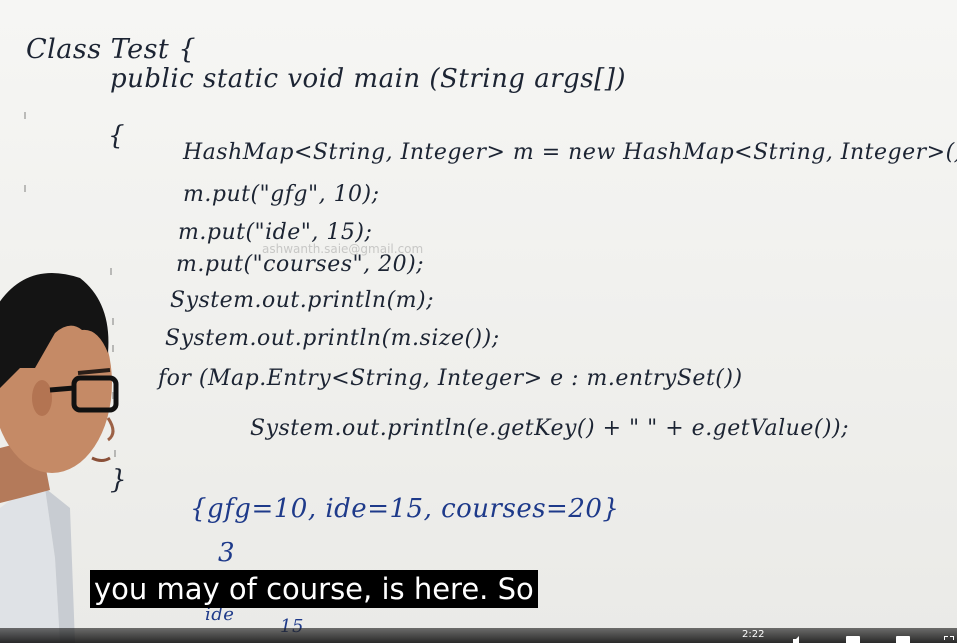 The image size is (957, 643). Describe the element at coordinates (281, 194) in the screenshot. I see `code-line-put-gfg: m.put("gfg", 10);` at that location.